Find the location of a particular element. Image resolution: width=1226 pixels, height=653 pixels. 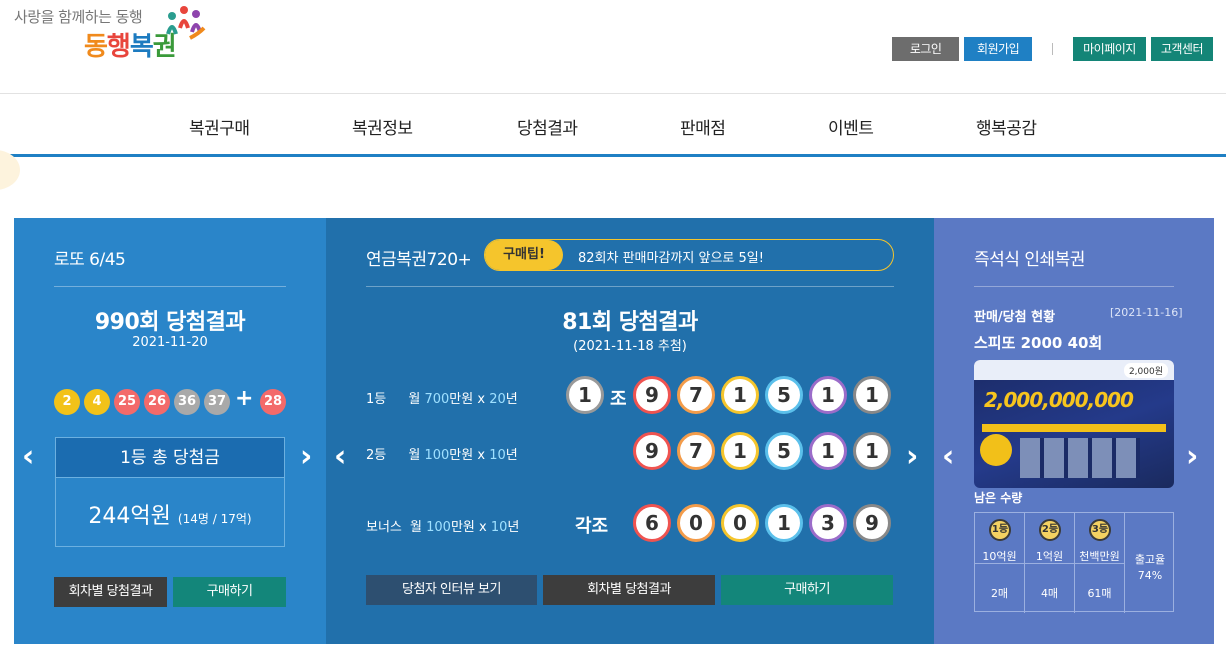

prize-box: 1등 총 당첨금 244억원 (14명 / 17억) is located at coordinates (170, 492).